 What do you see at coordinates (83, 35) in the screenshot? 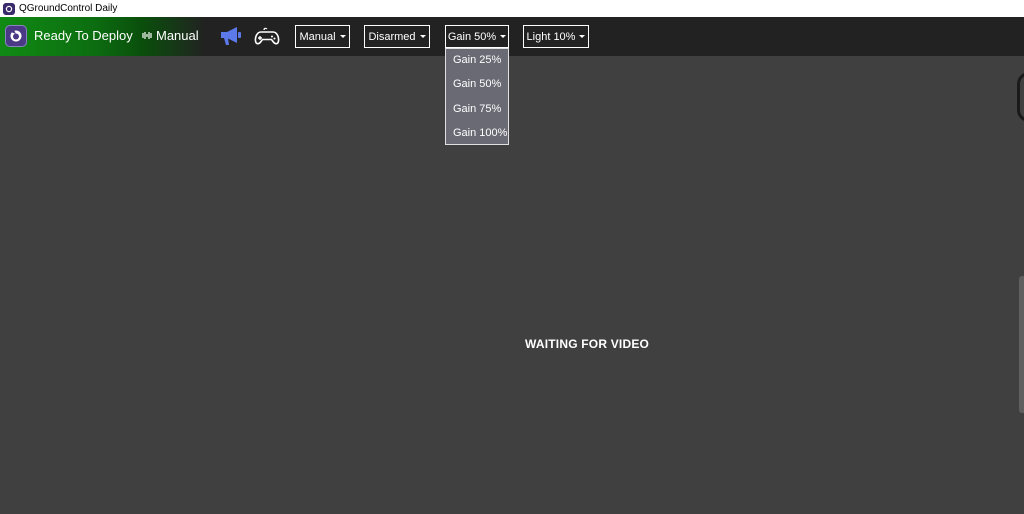
I see `ready-status-text: Ready To Deploy` at bounding box center [83, 35].